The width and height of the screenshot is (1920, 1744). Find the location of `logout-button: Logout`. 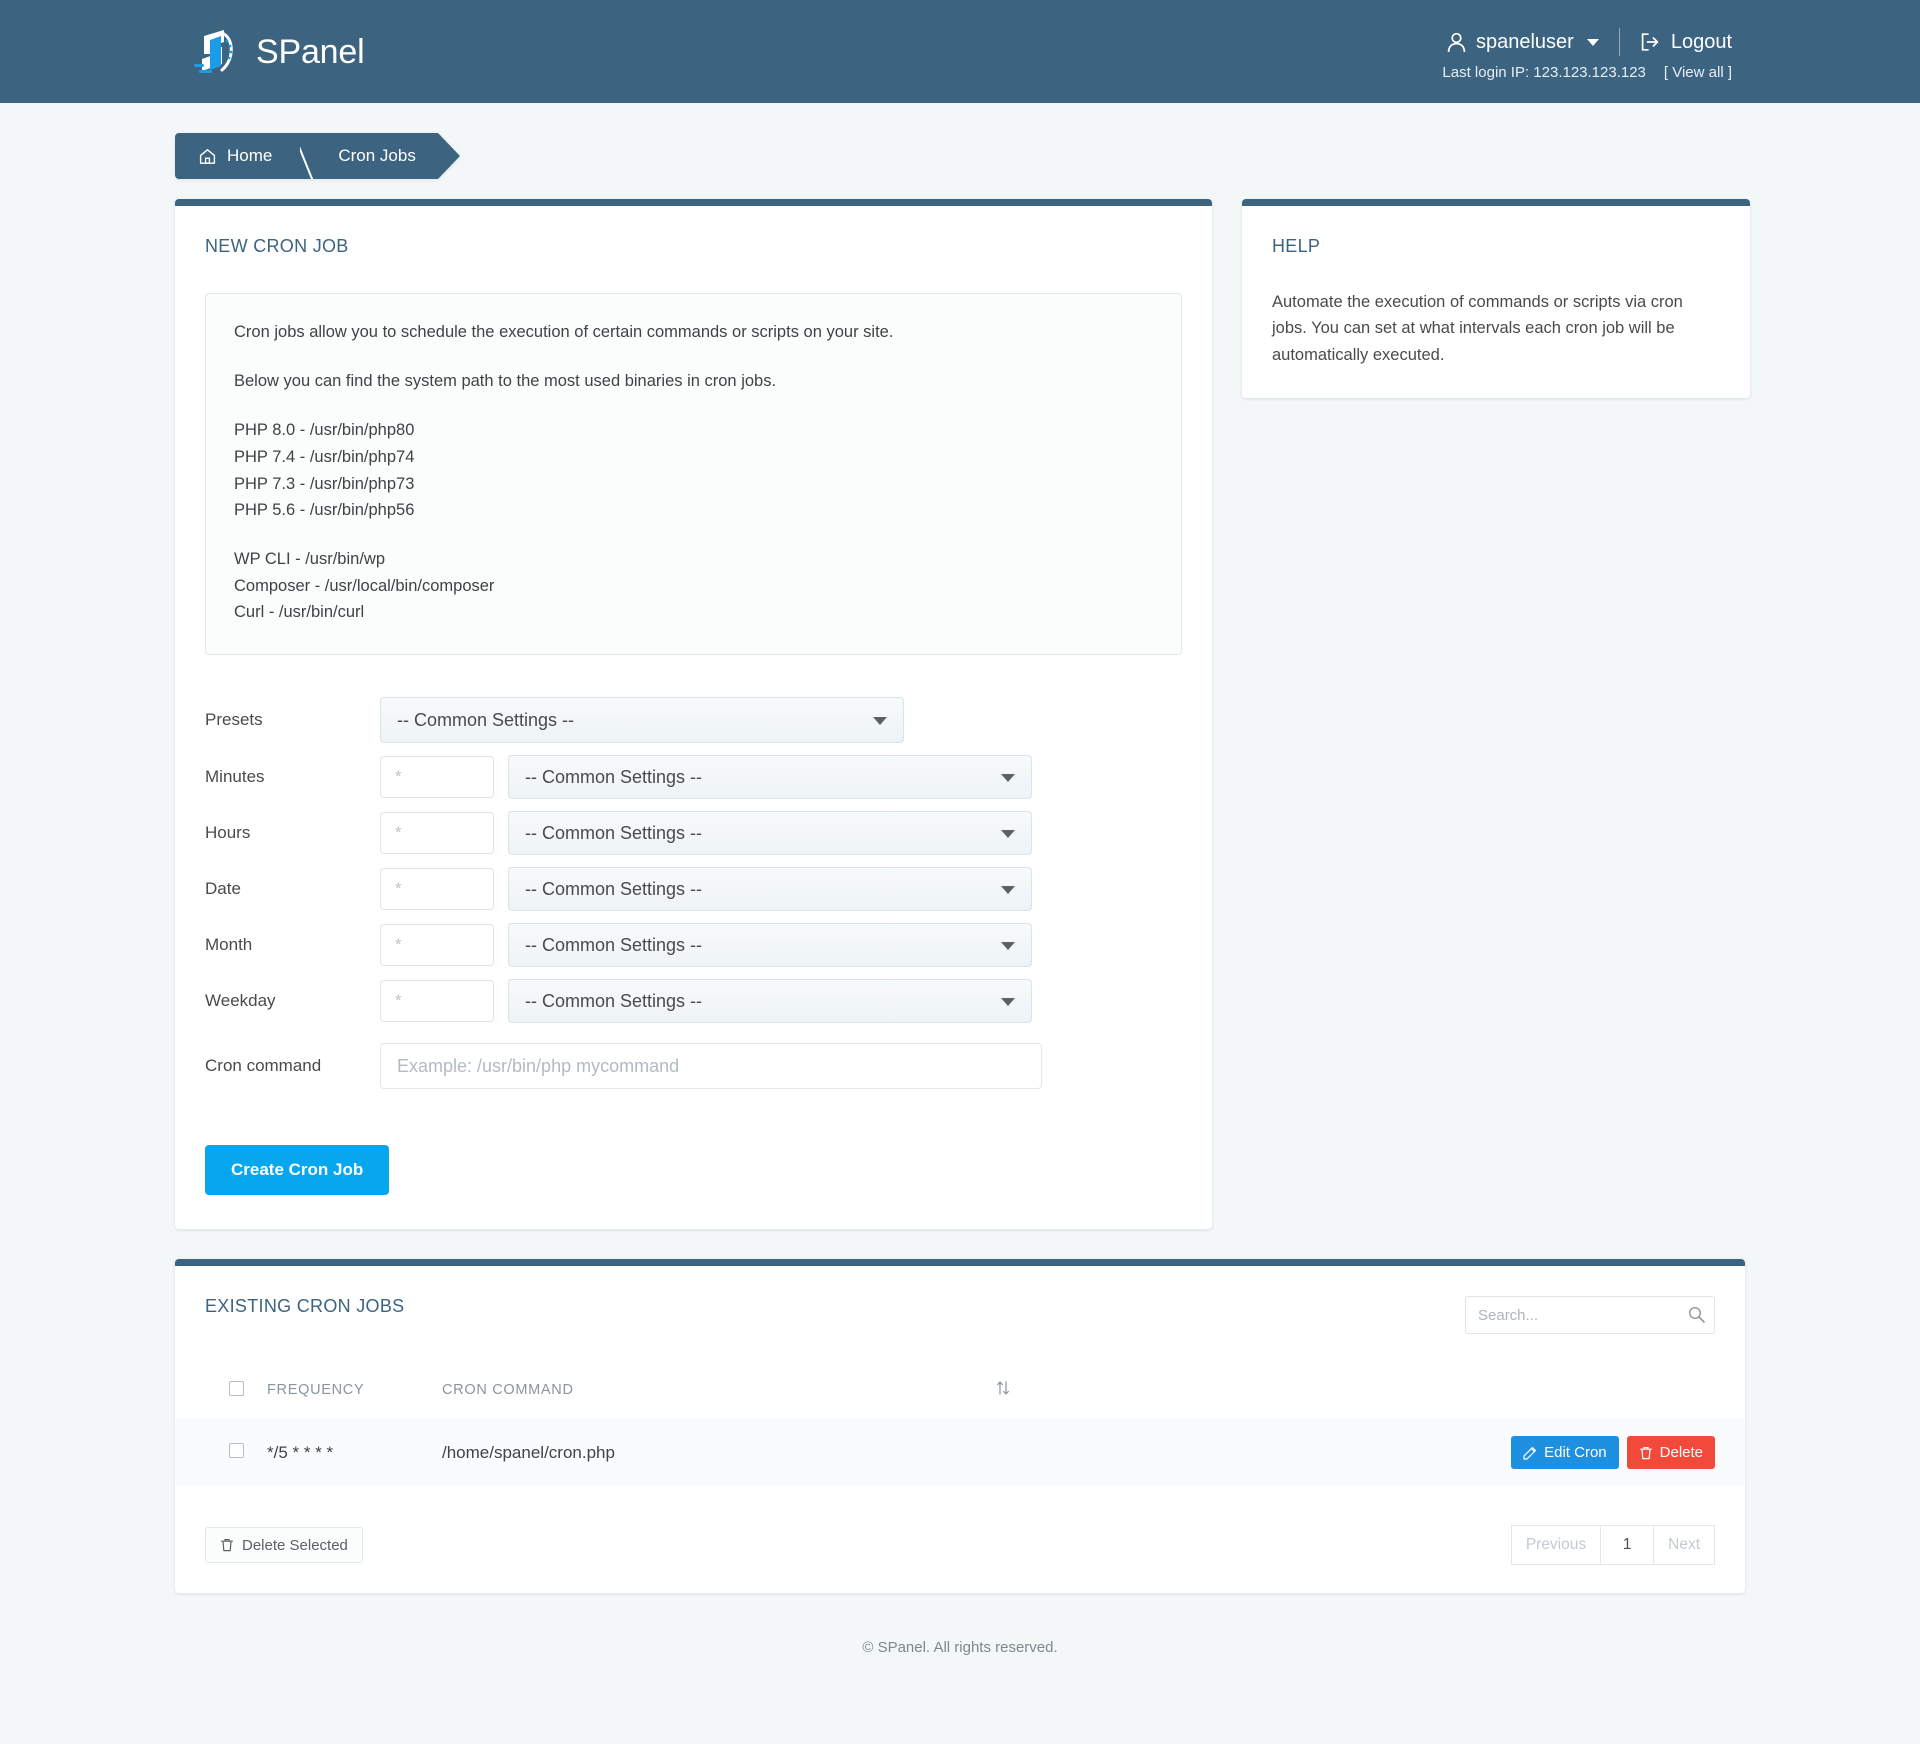

logout-button: Logout is located at coordinates (1676, 42).